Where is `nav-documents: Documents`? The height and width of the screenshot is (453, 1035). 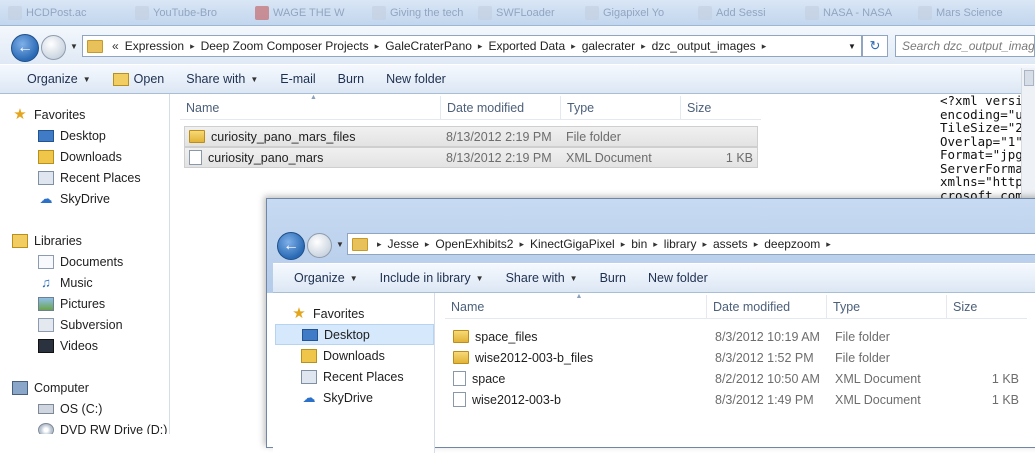 nav-documents: Documents is located at coordinates (96, 261).